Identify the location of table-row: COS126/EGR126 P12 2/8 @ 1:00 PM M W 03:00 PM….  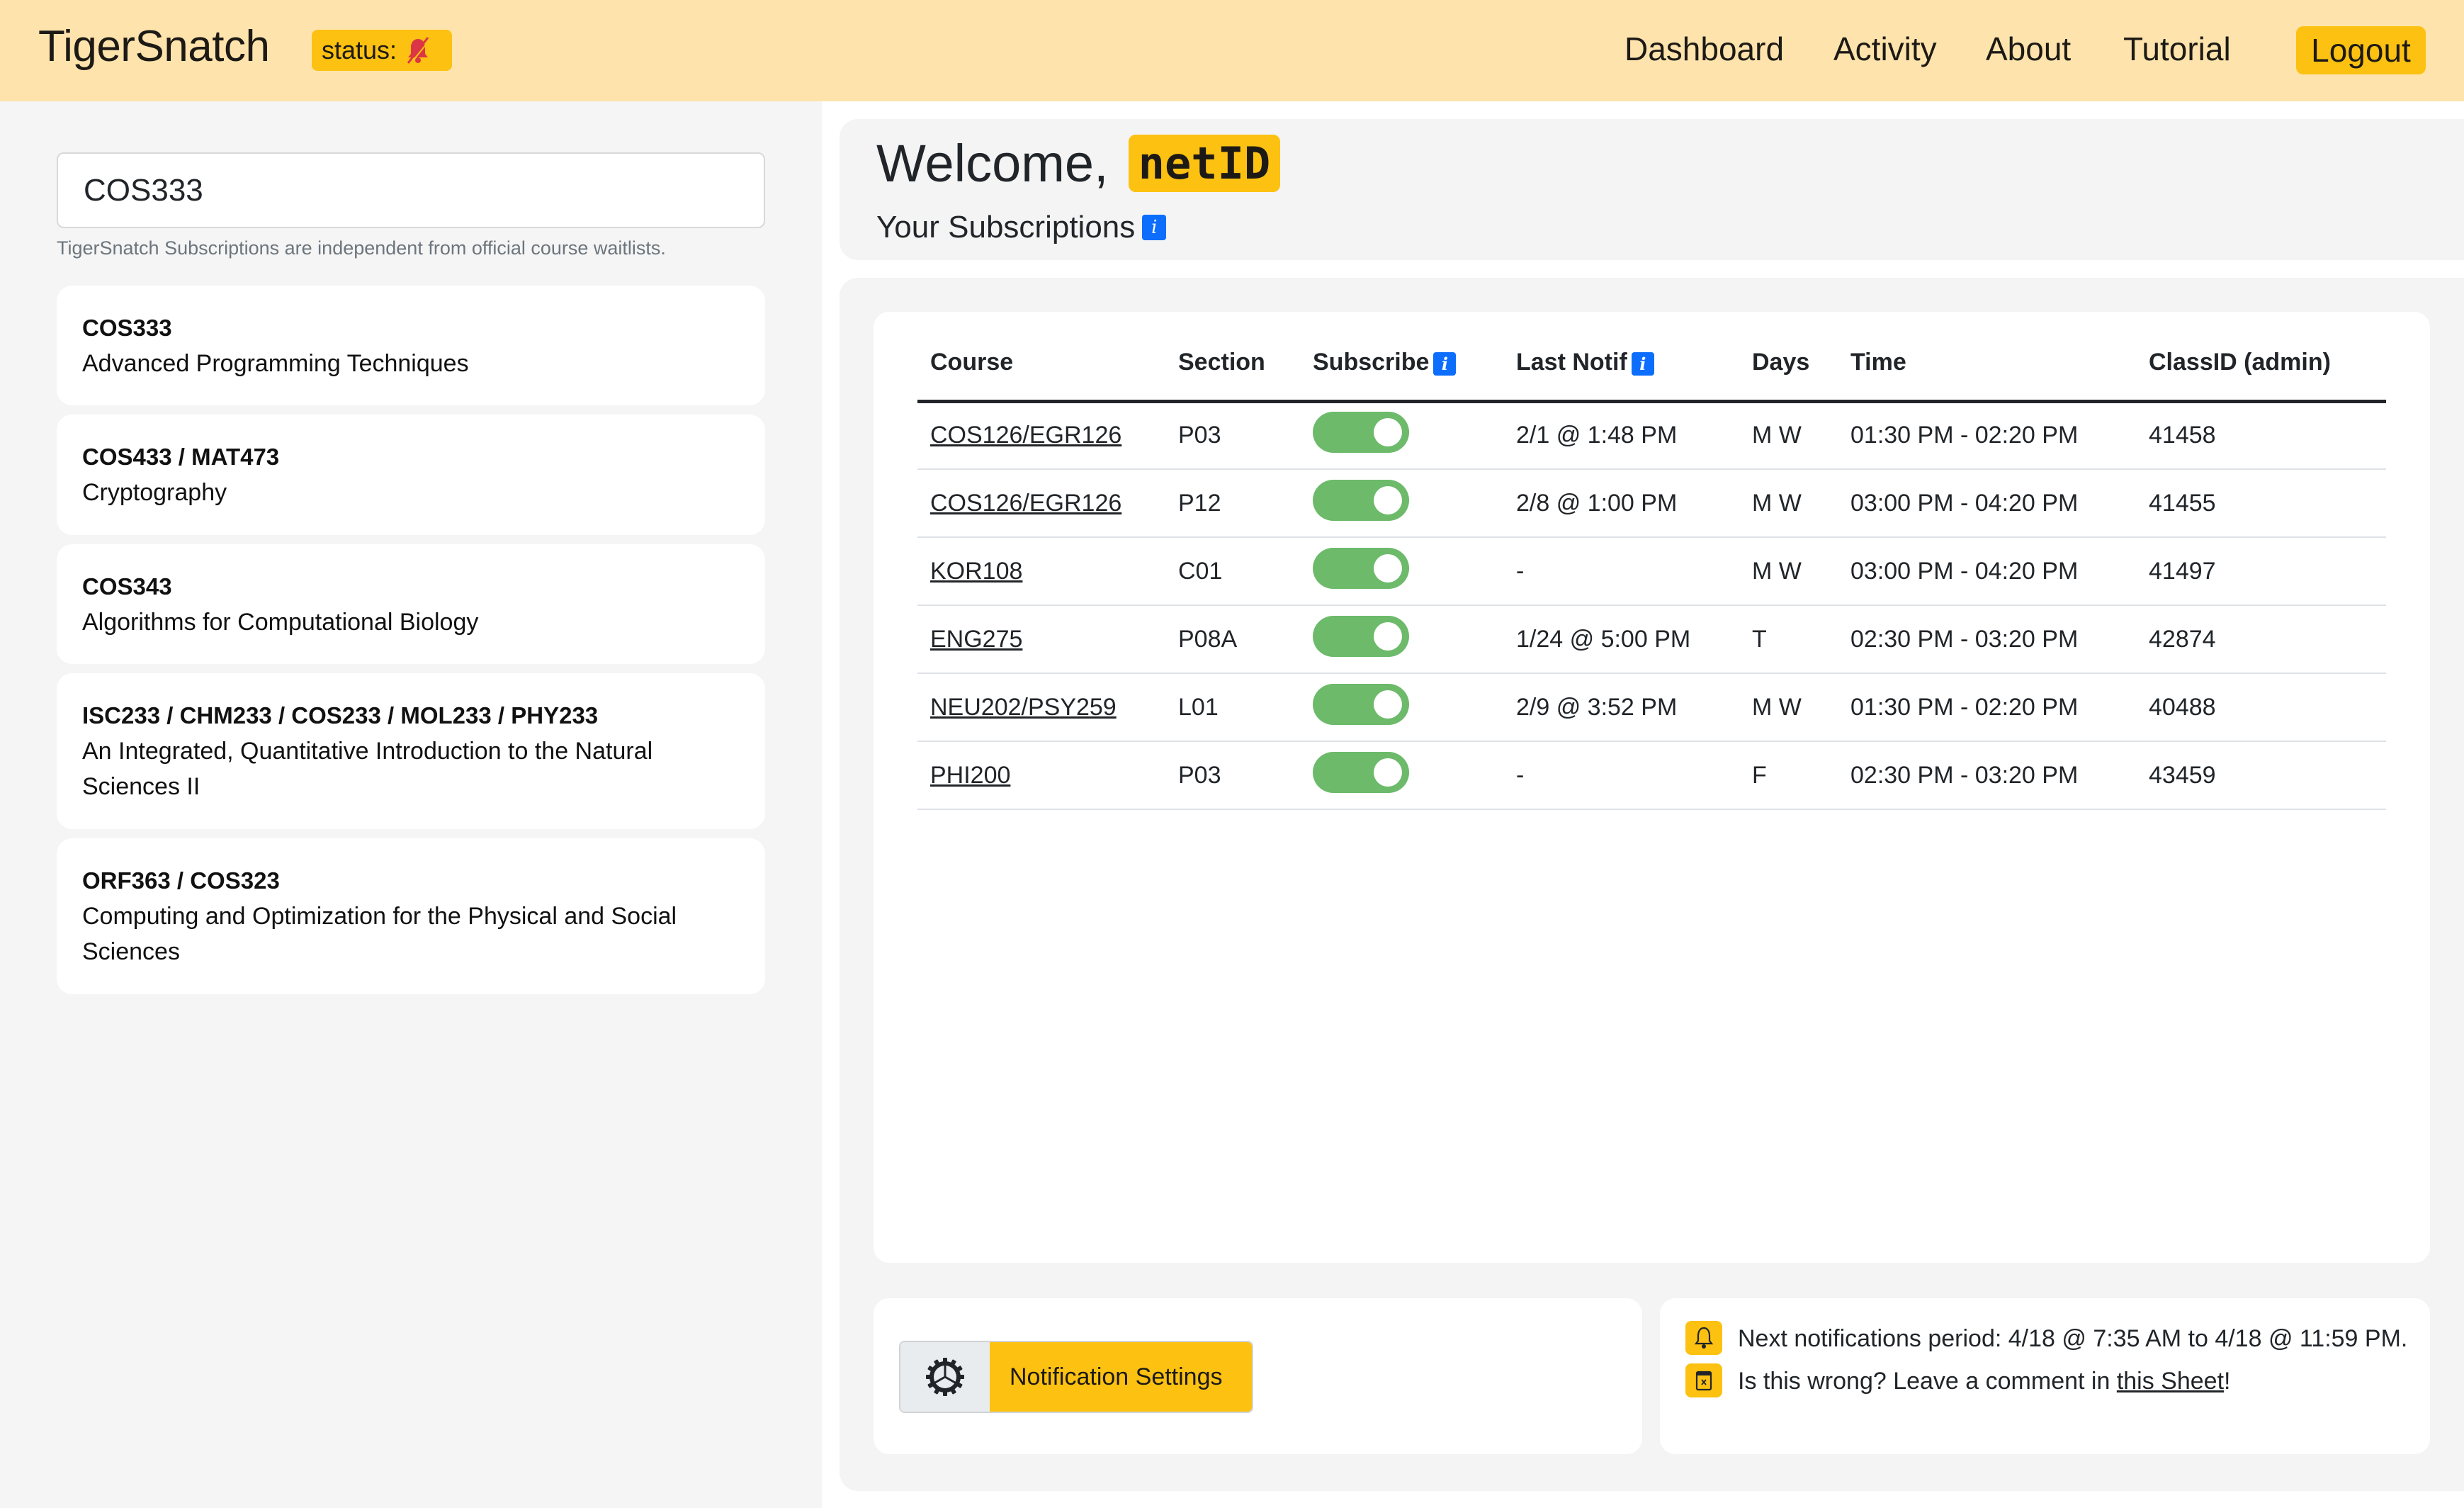
(1651, 503).